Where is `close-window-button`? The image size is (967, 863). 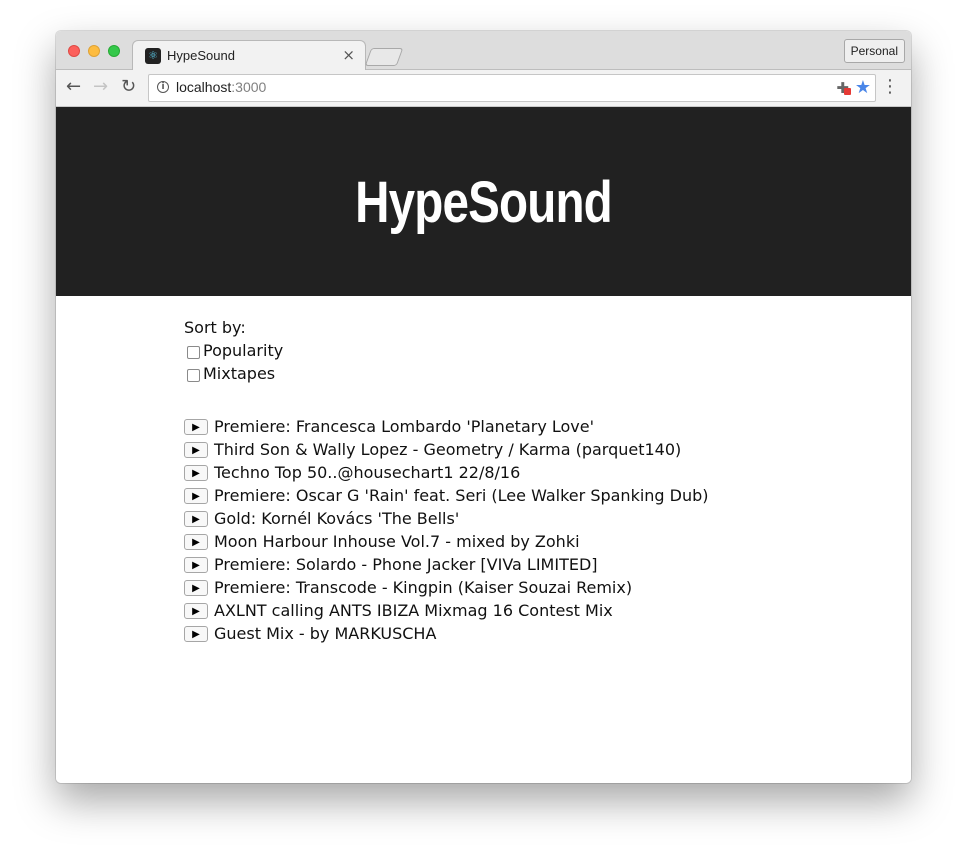 close-window-button is located at coordinates (74, 51).